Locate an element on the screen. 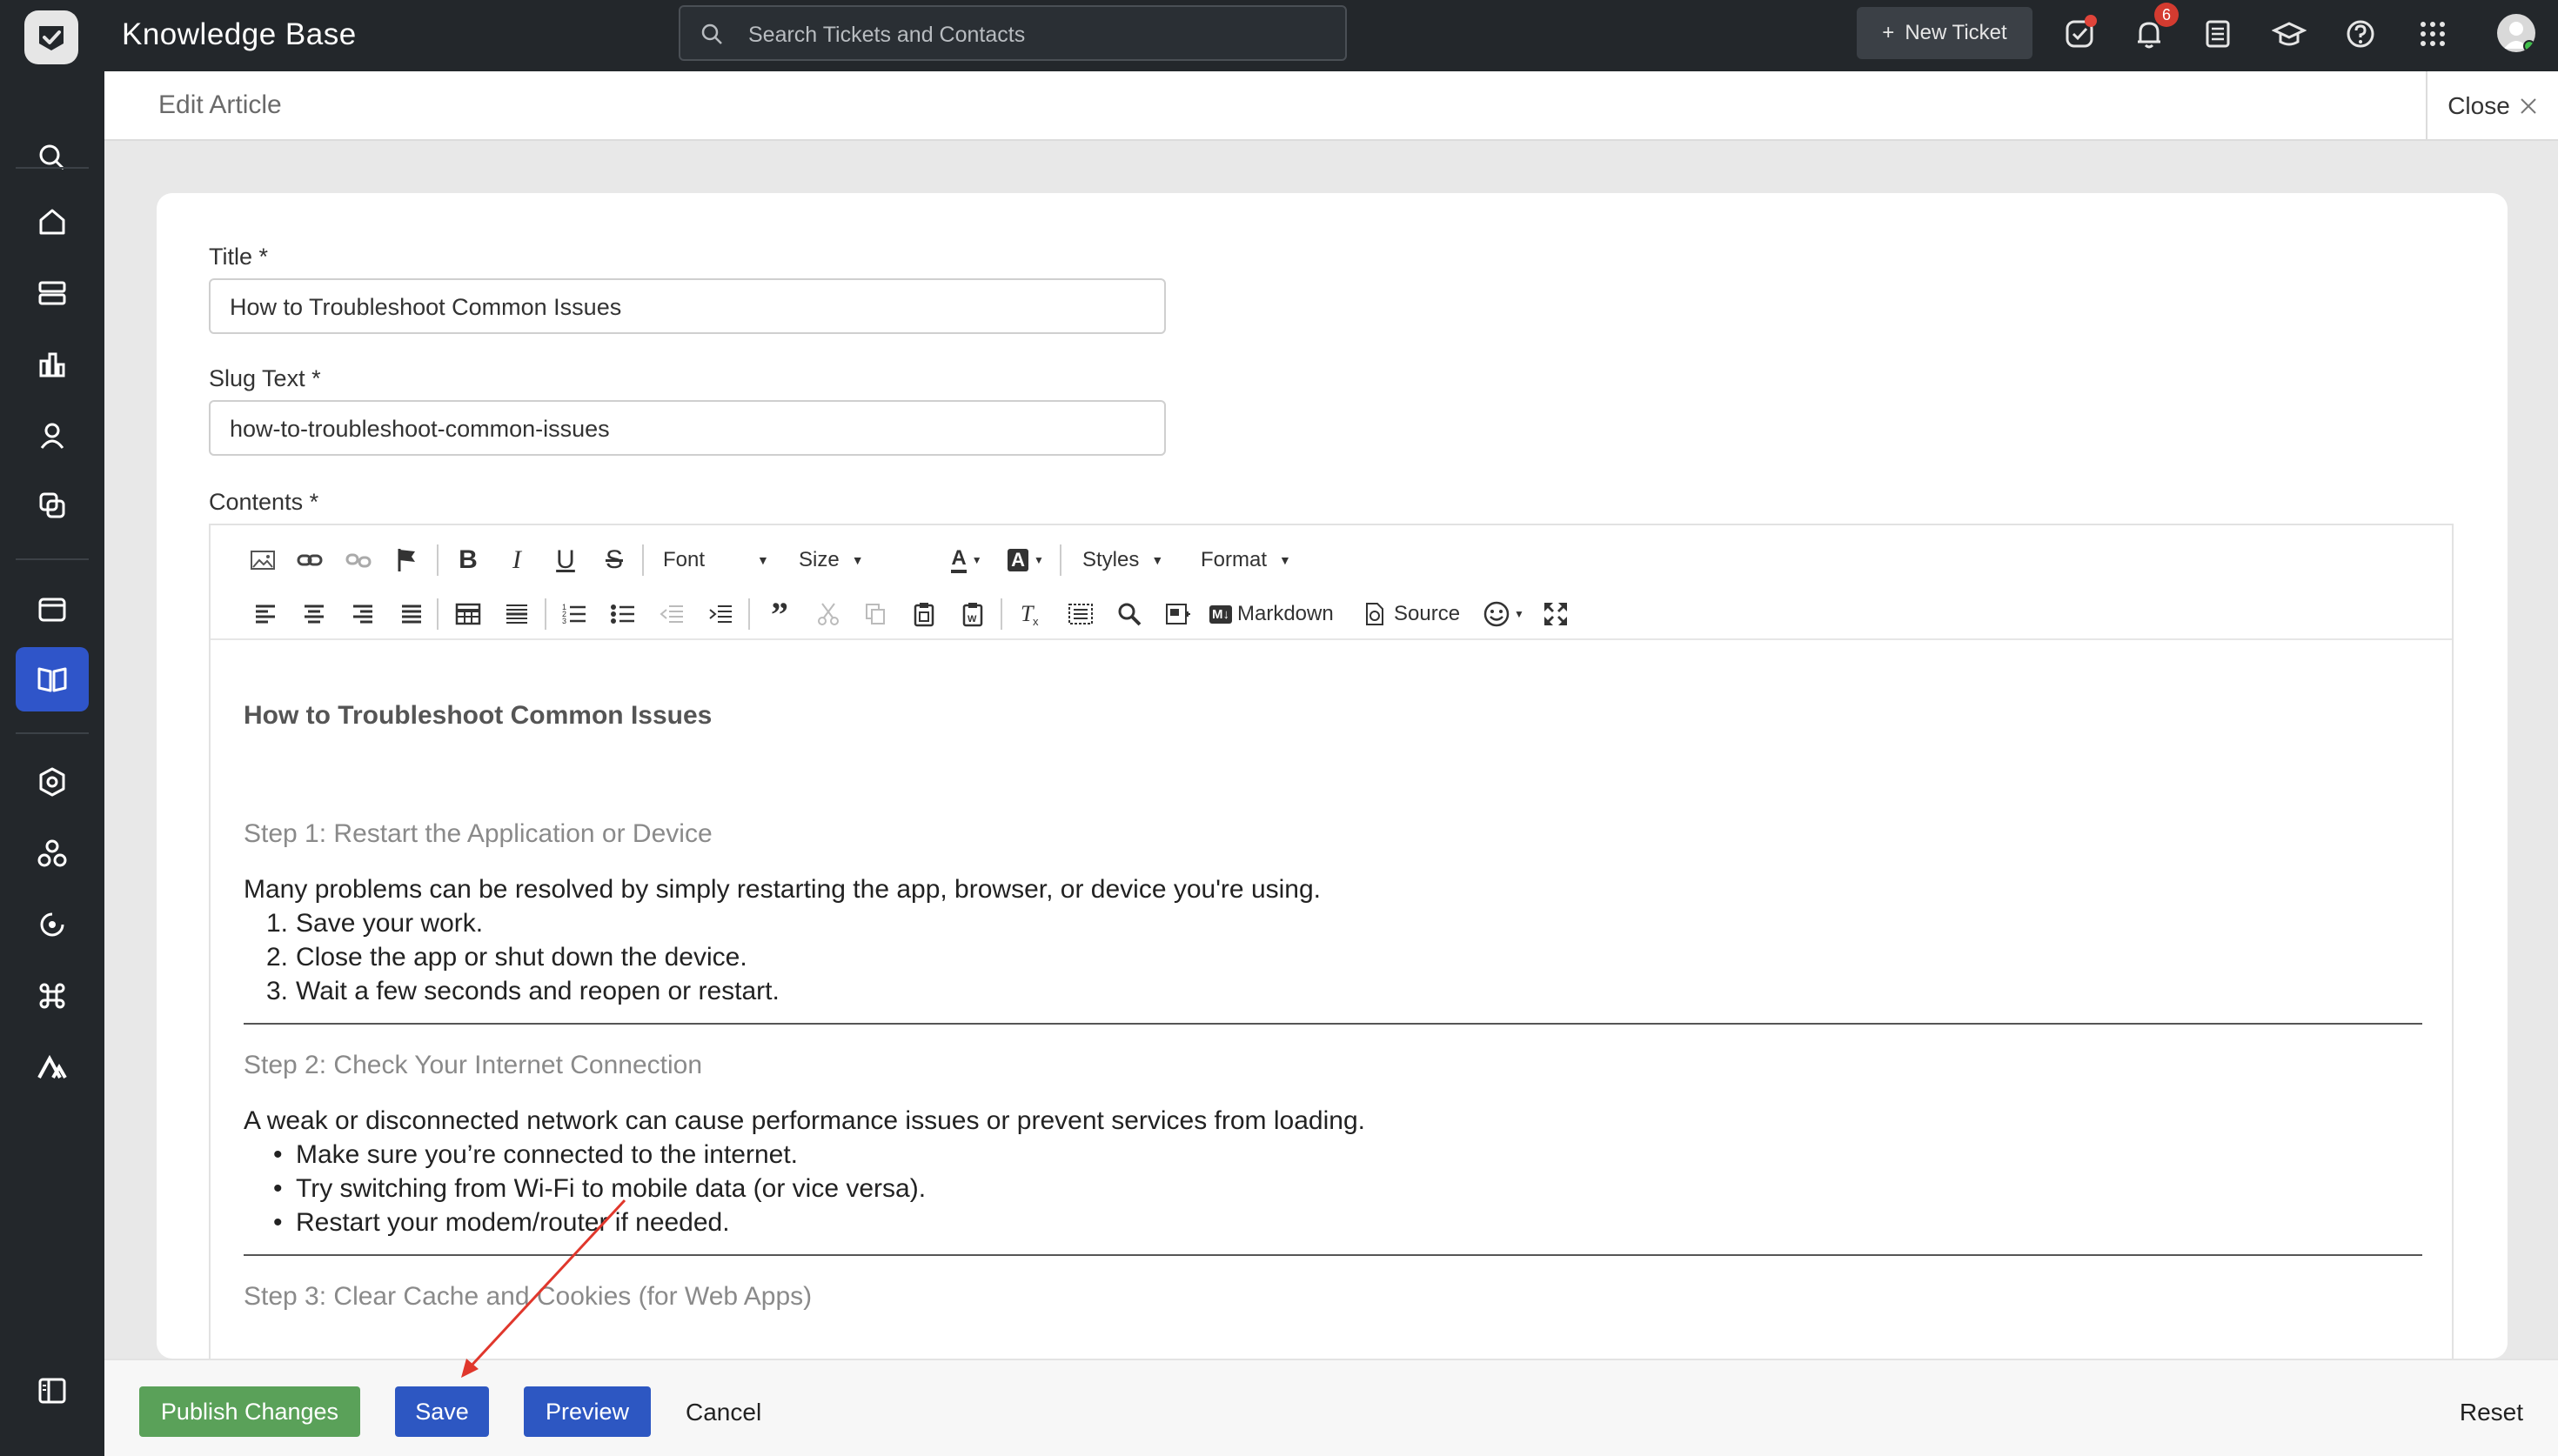 This screenshot has height=1456, width=2558. emoji-button: ▼ is located at coordinates (1503, 614).